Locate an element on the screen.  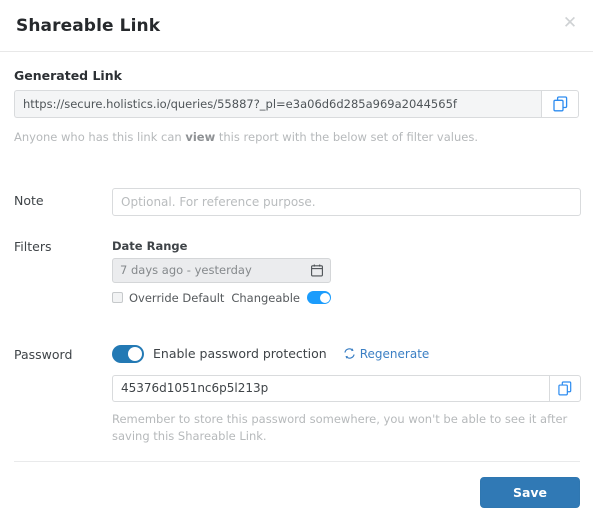
calendar-icon is located at coordinates (317, 270).